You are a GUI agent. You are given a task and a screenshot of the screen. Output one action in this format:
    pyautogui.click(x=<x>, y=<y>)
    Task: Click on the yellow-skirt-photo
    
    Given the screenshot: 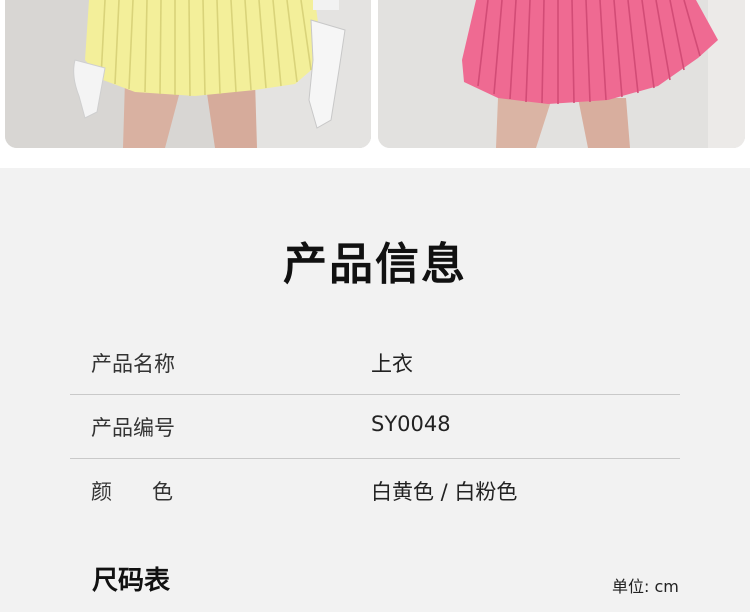 What is the action you would take?
    pyautogui.click(x=188, y=74)
    